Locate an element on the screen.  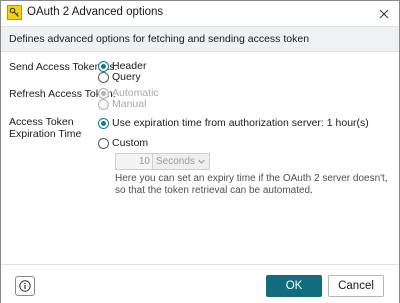
cancel-button: Cancel is located at coordinates (356, 286).